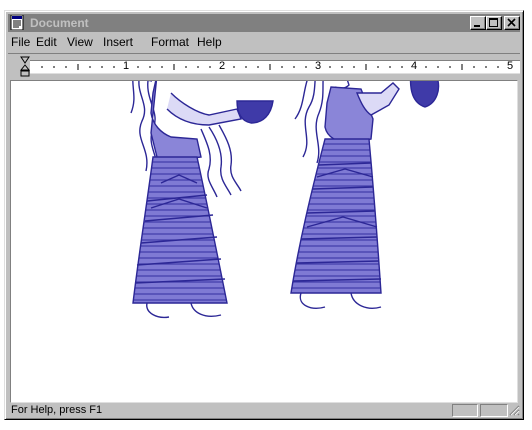 Image resolution: width=532 pixels, height=430 pixels. I want to click on menu-file: File, so click(20, 42).